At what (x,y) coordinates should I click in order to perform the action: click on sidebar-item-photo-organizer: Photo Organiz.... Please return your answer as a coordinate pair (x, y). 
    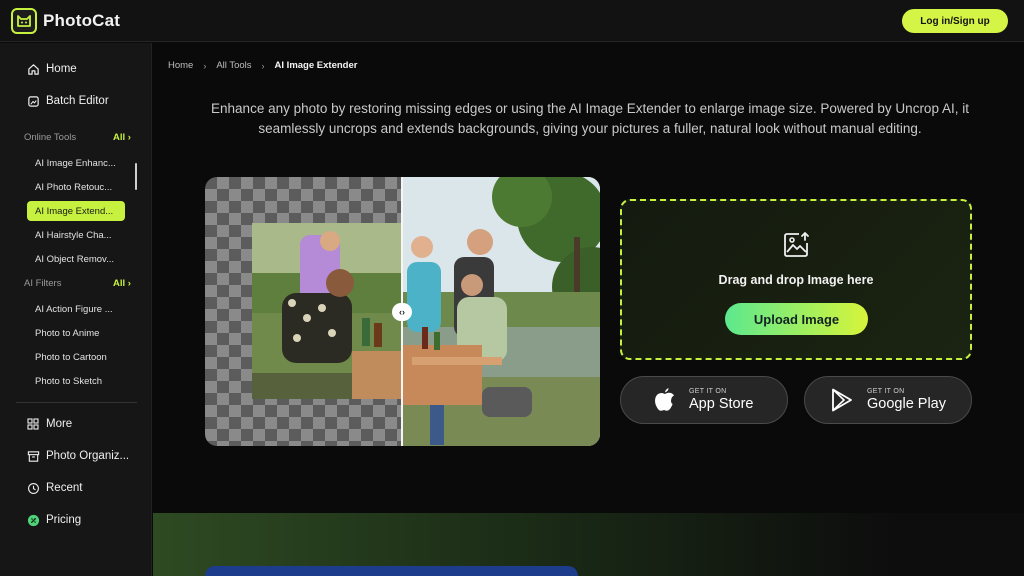
    Looking at the image, I should click on (77, 456).